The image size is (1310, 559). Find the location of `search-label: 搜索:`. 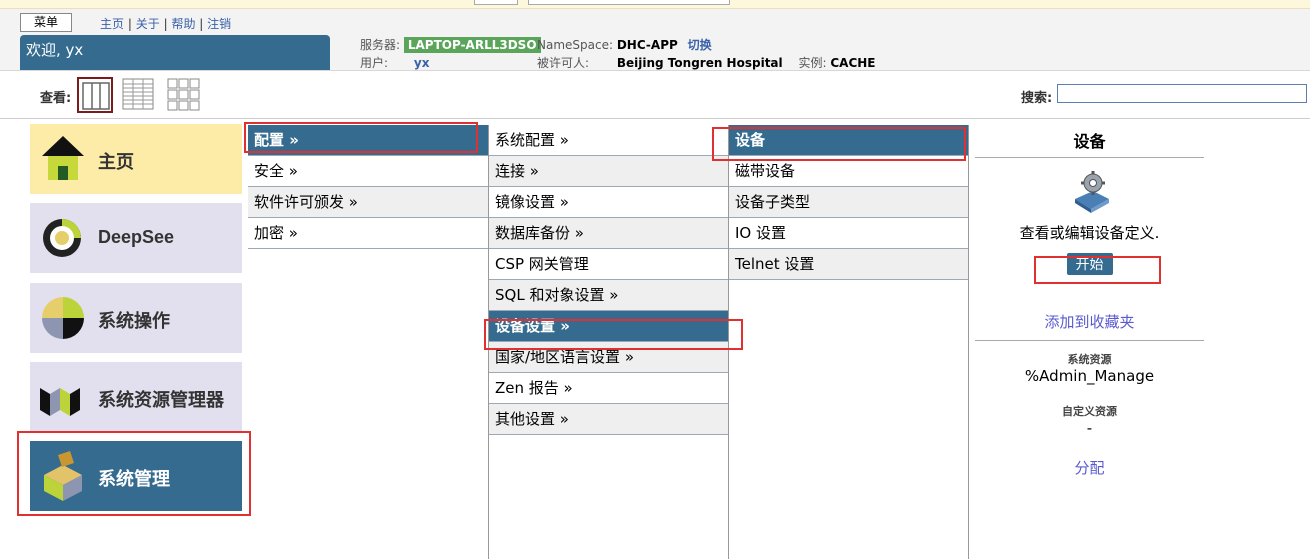

search-label: 搜索: is located at coordinates (1037, 98).